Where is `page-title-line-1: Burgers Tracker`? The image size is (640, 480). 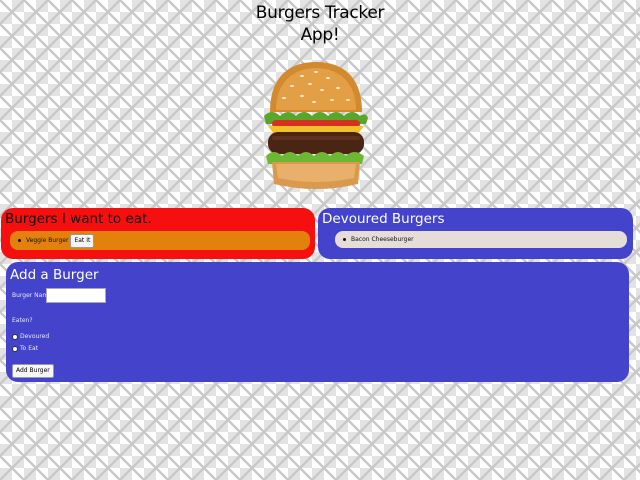
page-title-line-1: Burgers Tracker is located at coordinates (320, 13).